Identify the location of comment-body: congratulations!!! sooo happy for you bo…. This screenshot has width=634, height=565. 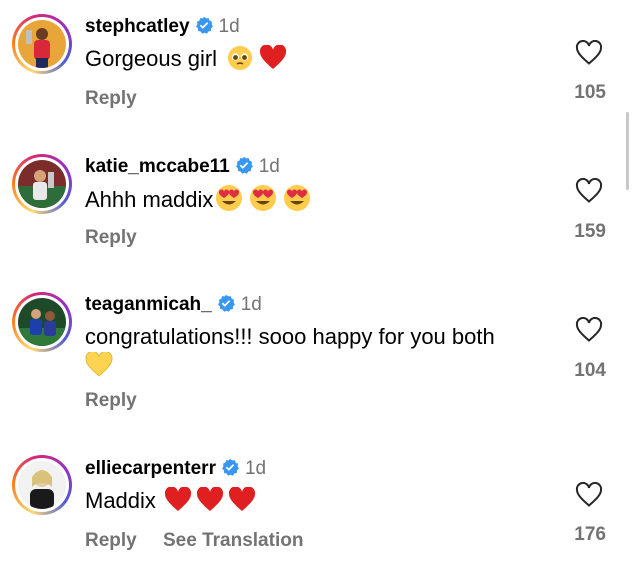
(290, 336).